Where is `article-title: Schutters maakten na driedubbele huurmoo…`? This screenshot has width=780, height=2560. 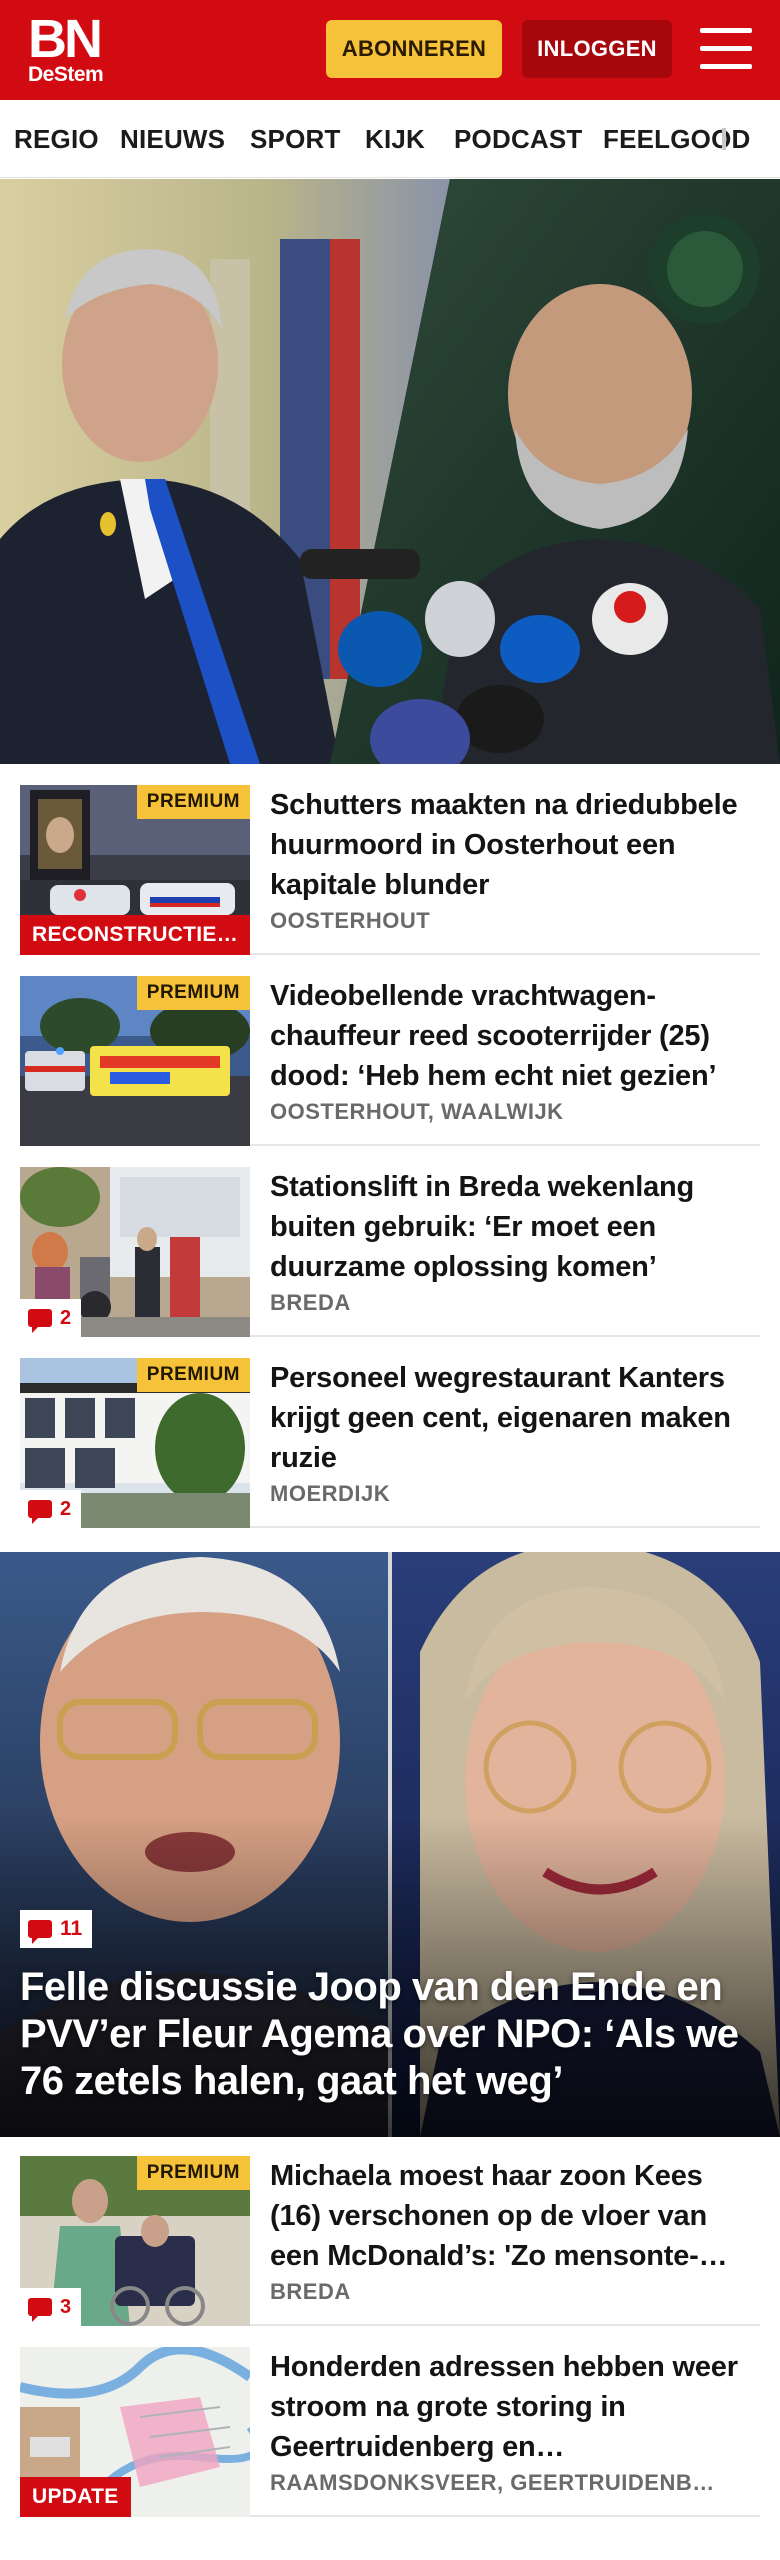 article-title: Schutters maakten na driedubbele huurmoo… is located at coordinates (515, 845).